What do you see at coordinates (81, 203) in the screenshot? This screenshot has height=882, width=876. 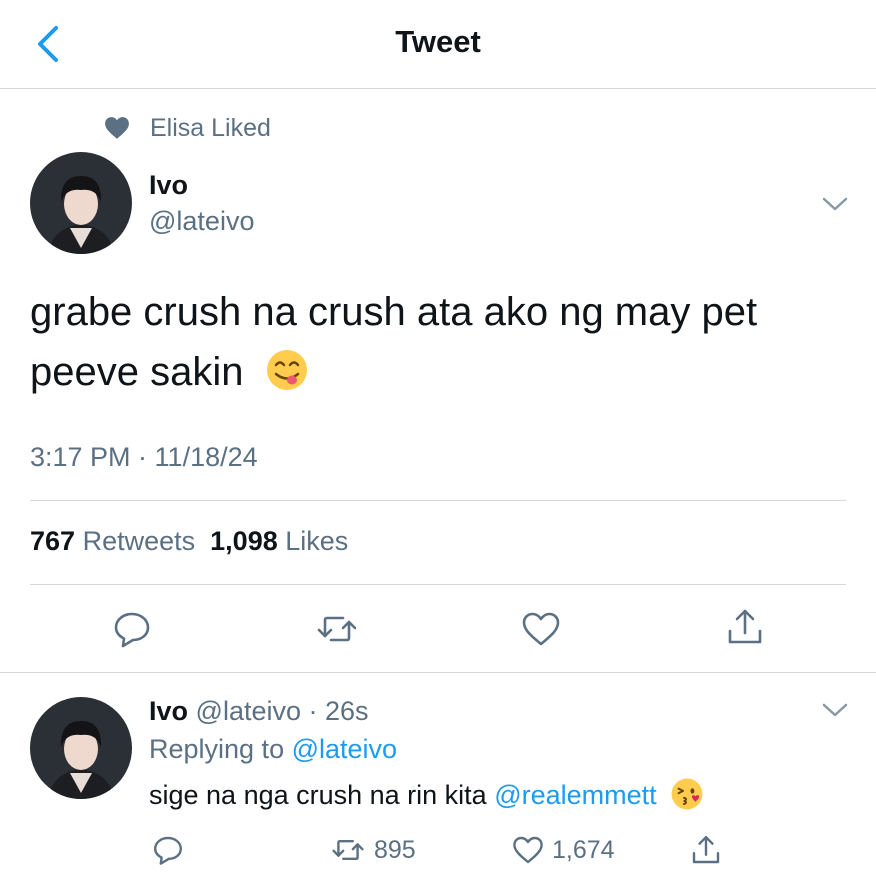 I see `avatar` at bounding box center [81, 203].